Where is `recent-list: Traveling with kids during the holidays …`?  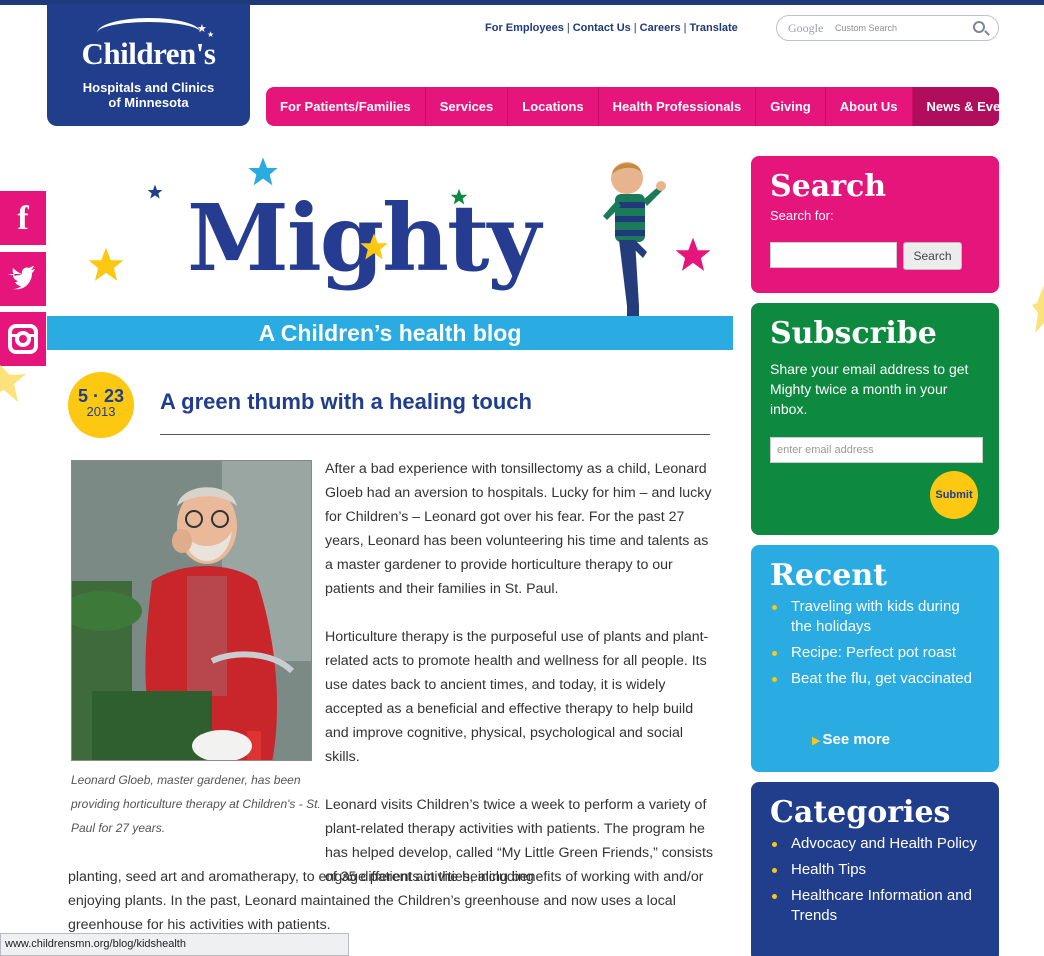 recent-list: Traveling with kids during the holidays … is located at coordinates (875, 643).